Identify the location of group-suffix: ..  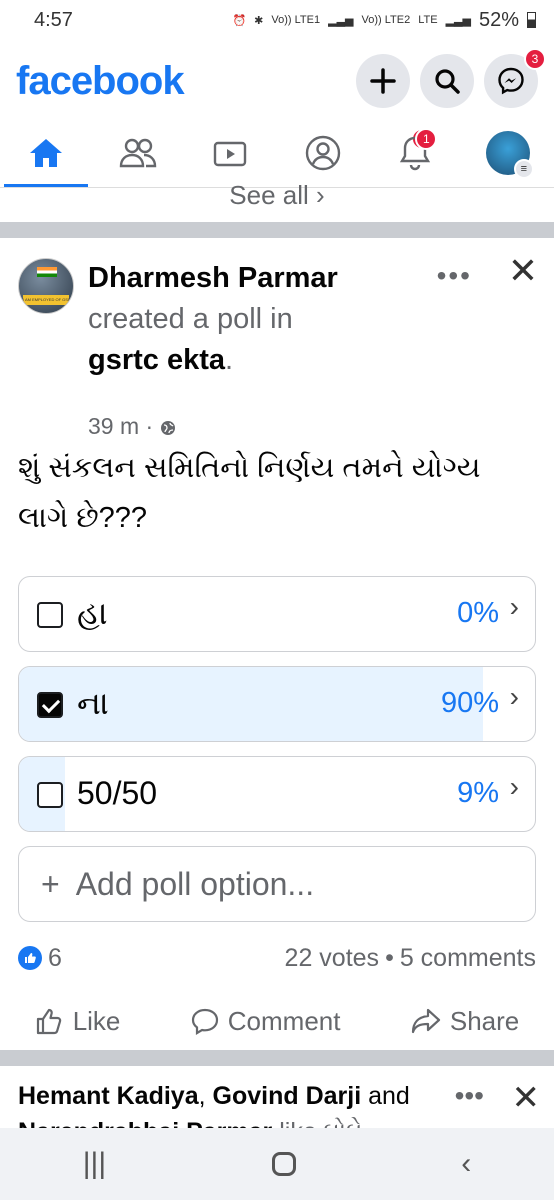
(229, 360).